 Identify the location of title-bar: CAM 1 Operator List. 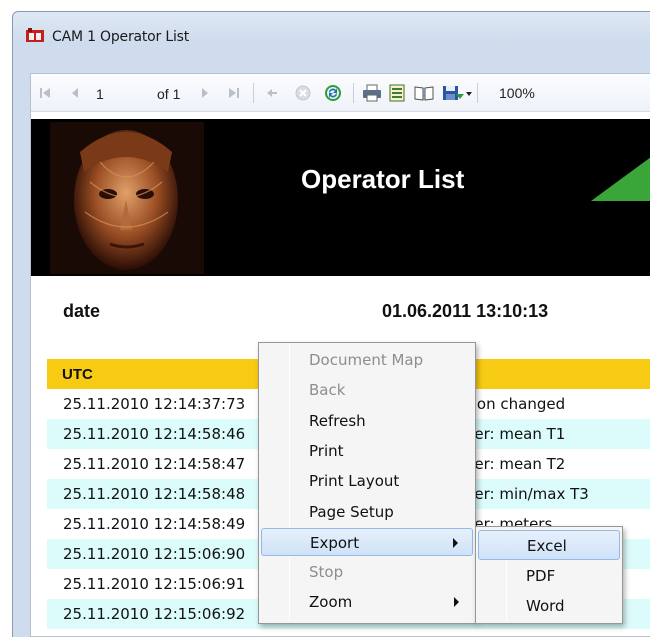
(331, 32).